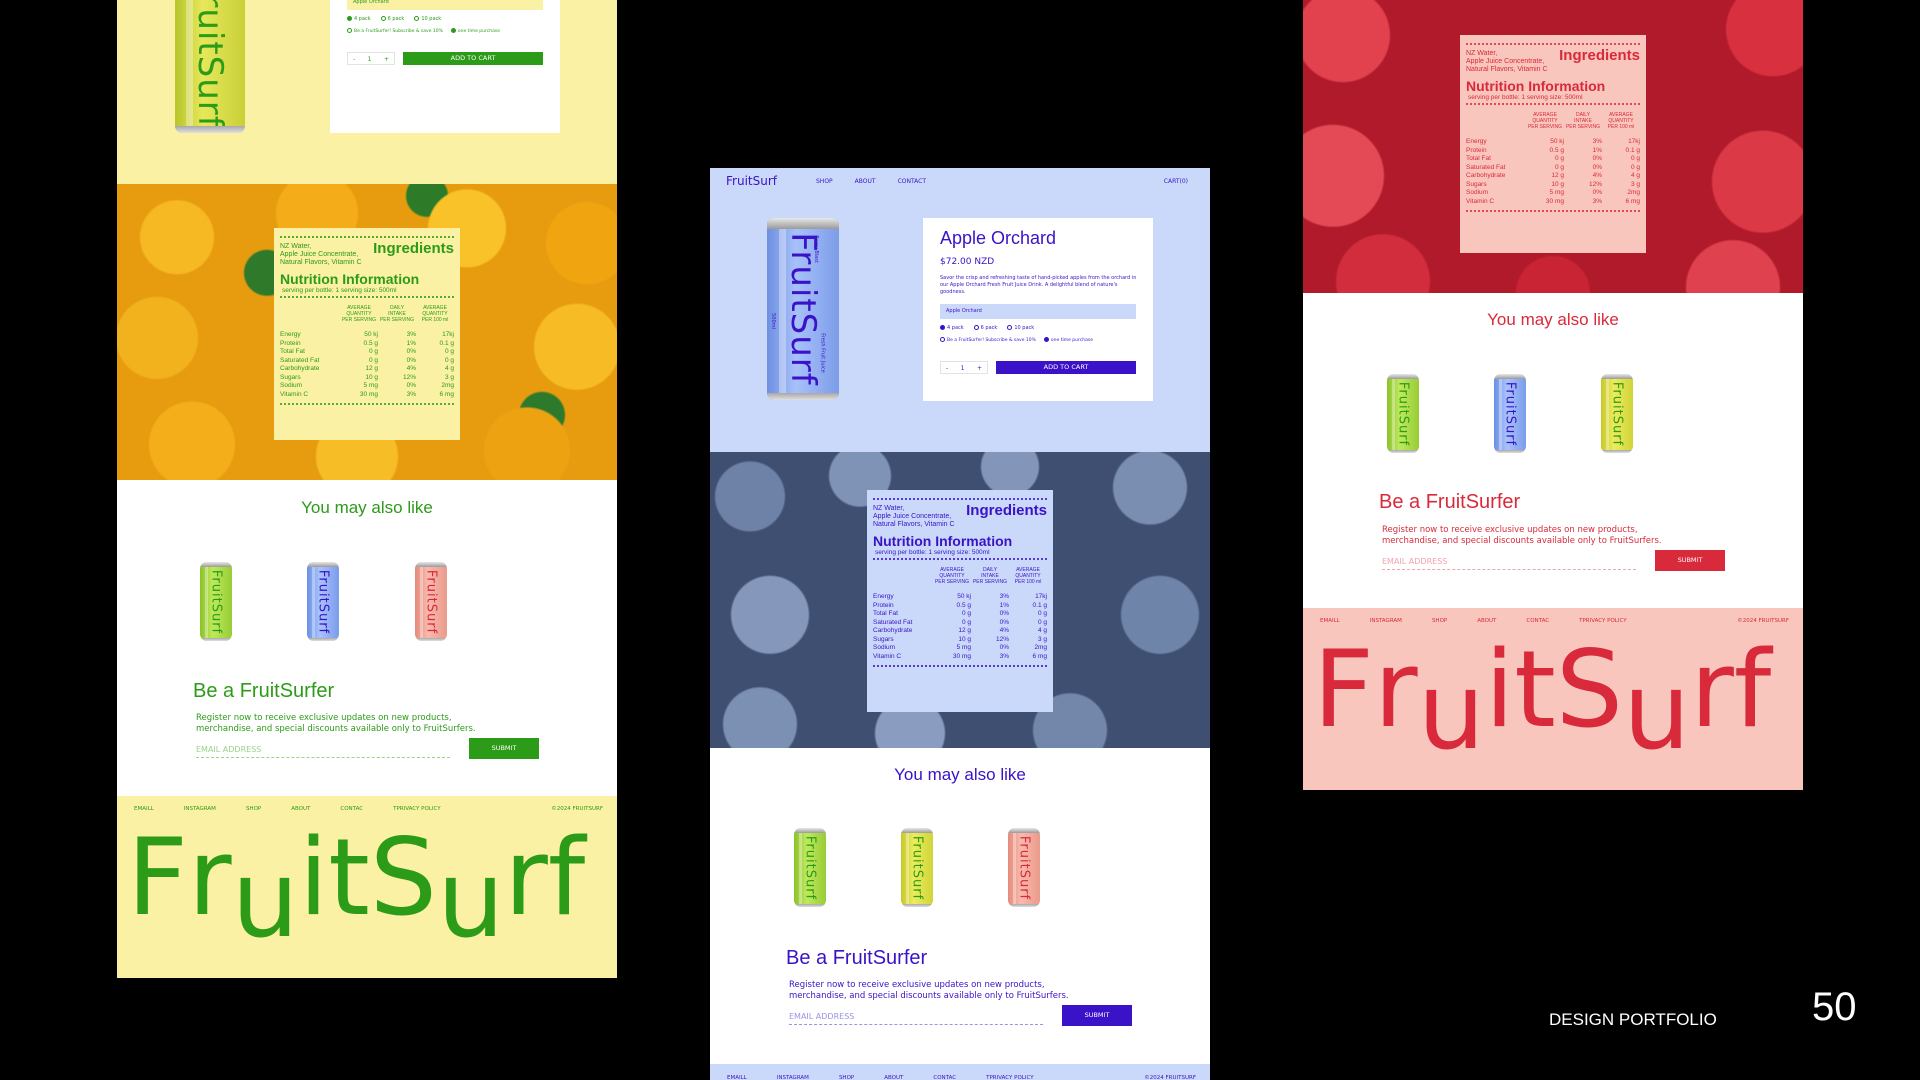  I want to click on top-nav: FruitSurf SHOP ABOUT CONTACT CART(0), so click(960, 182).